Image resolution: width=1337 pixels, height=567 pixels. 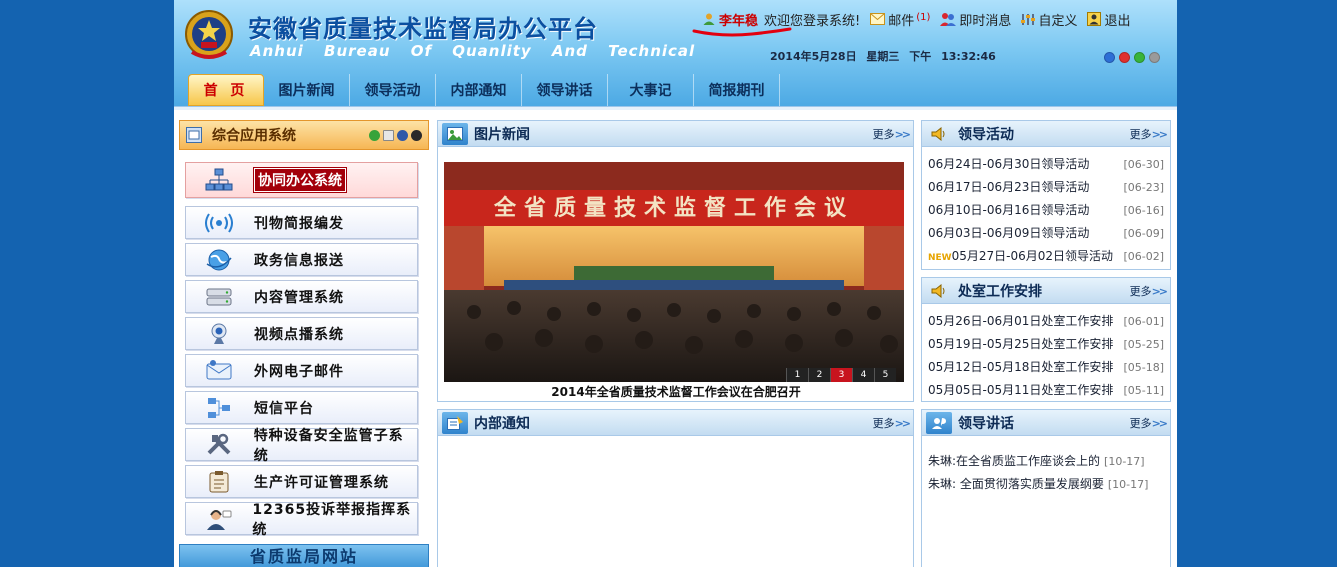 What do you see at coordinates (675, 488) in the screenshot?
I see `internal-notice-panel: 内部通知 更多>>` at bounding box center [675, 488].